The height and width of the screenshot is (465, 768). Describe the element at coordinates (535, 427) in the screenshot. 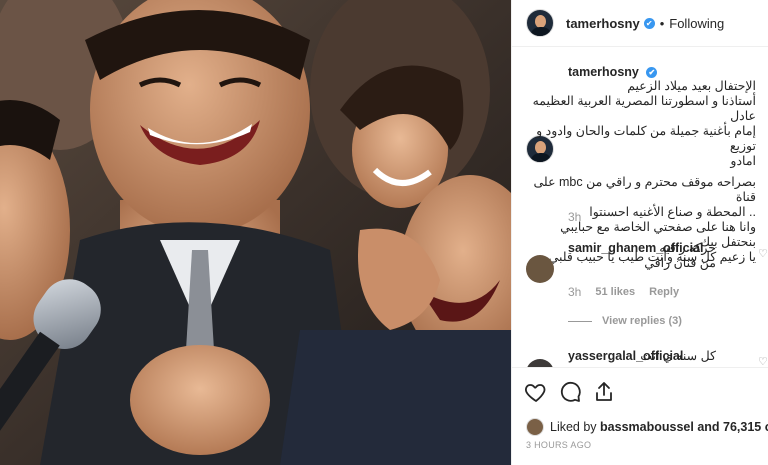

I see `liked-by-avatar` at that location.